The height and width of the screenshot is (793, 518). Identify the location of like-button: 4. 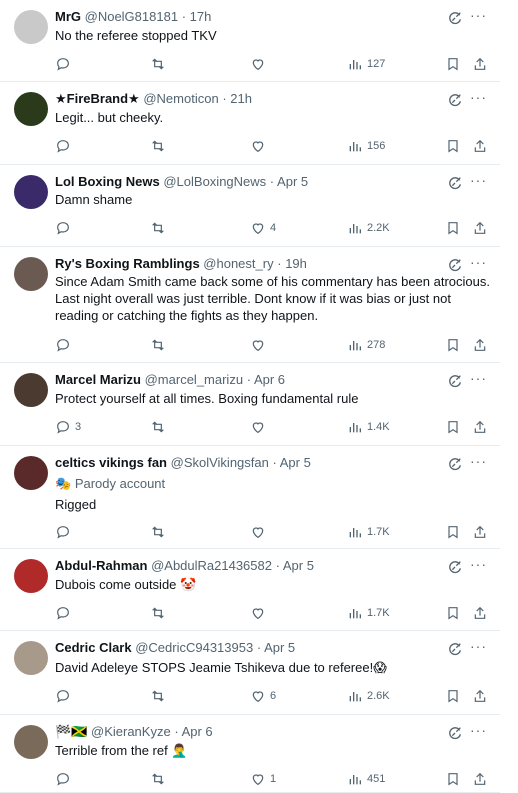
(263, 228).